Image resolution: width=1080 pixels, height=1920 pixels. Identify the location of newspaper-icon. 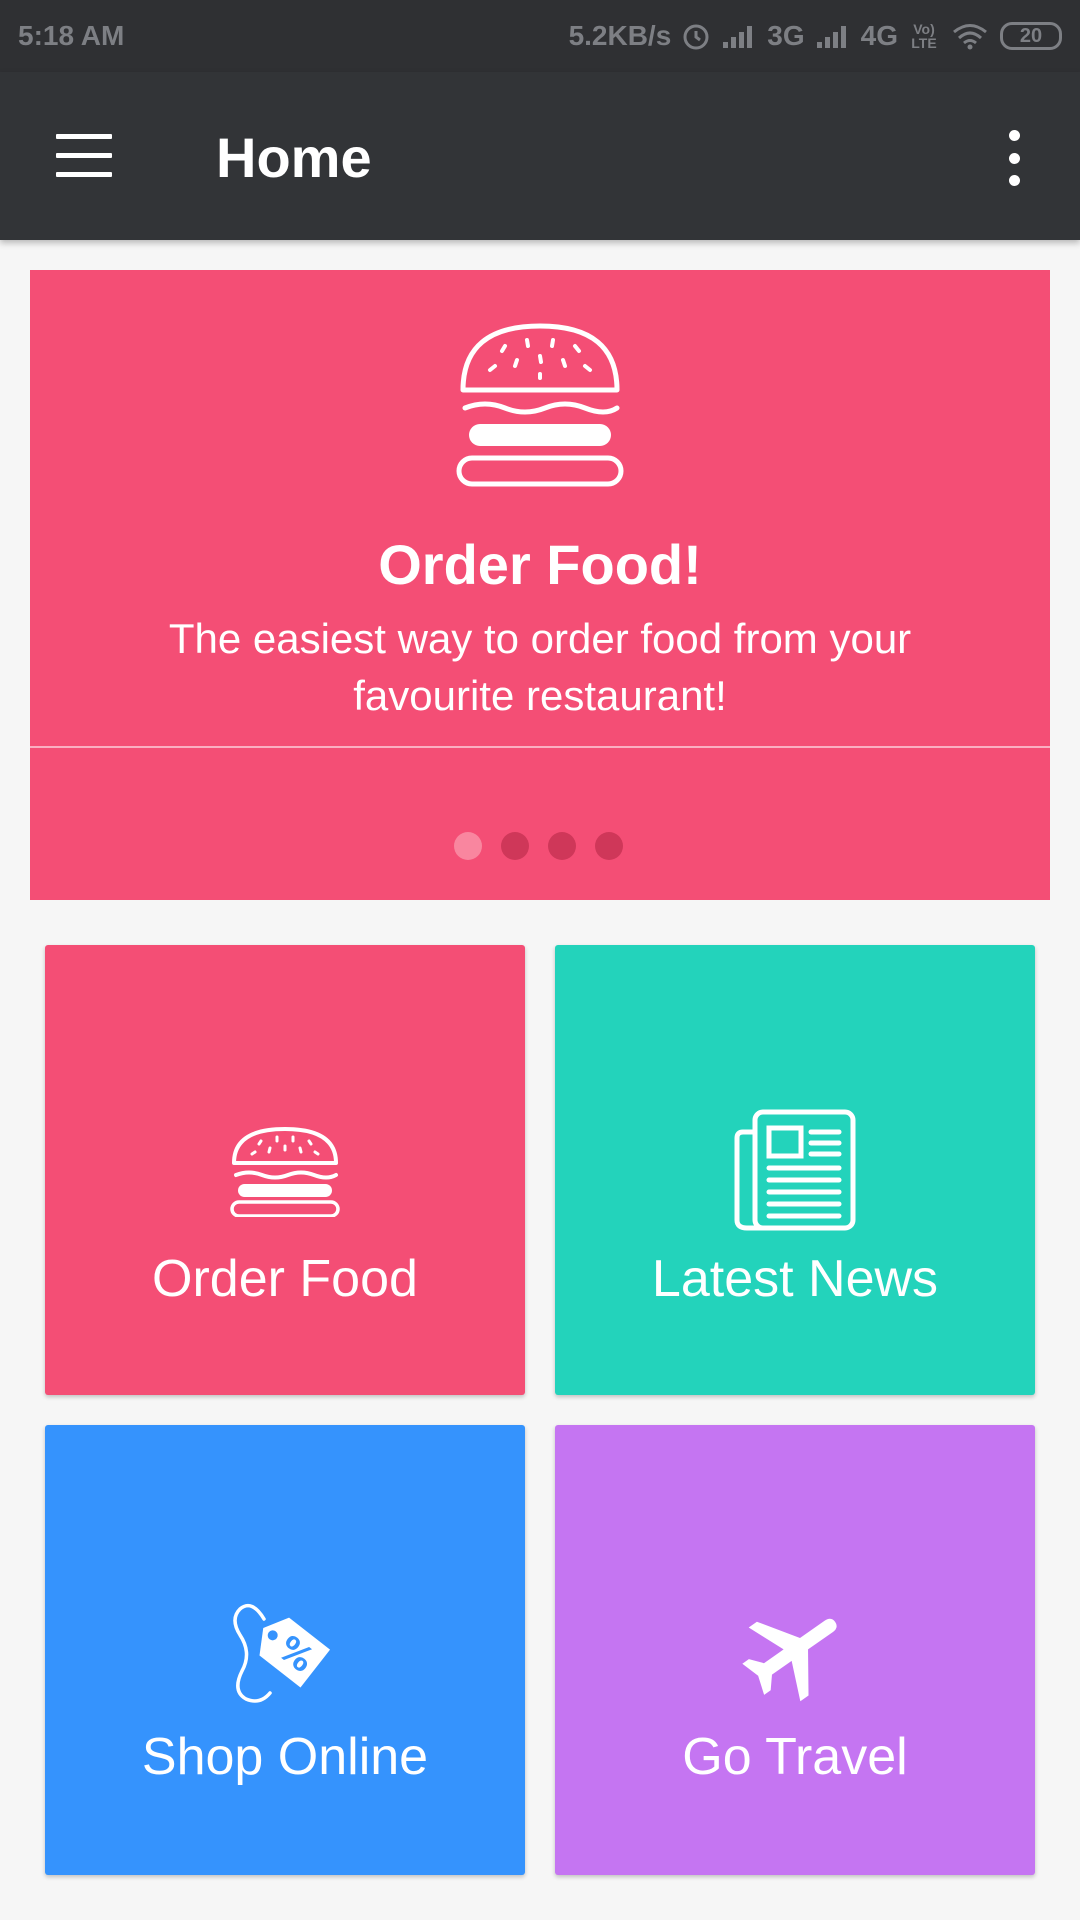
(795, 1170).